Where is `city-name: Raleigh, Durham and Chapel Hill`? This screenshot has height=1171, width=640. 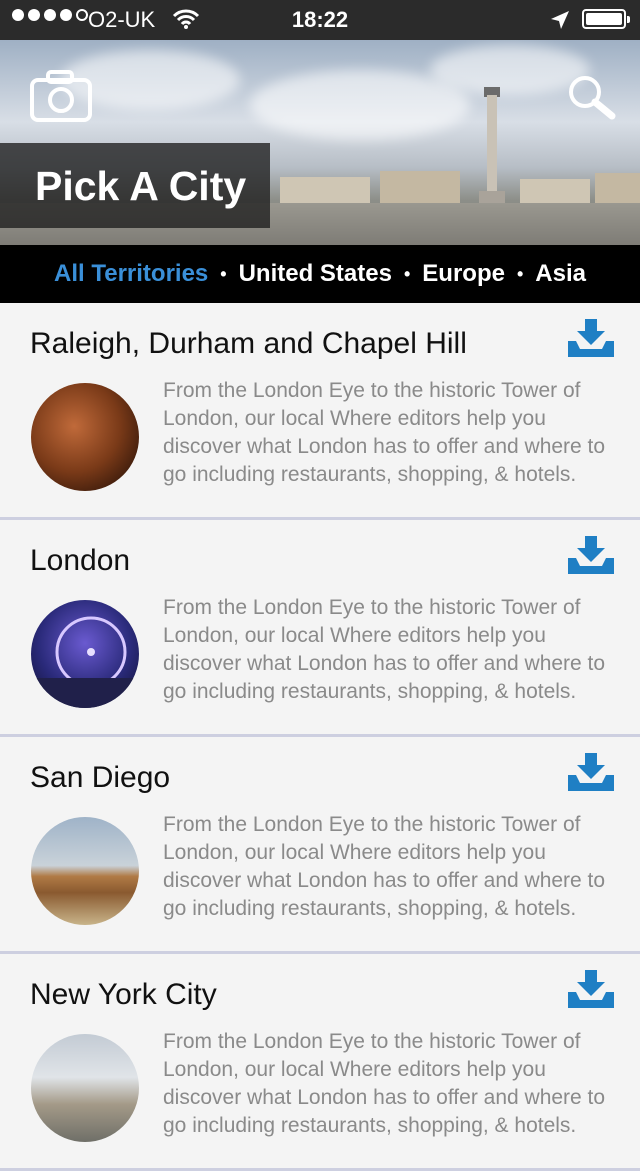
city-name: Raleigh, Durham and Chapel Hill is located at coordinates (248, 343).